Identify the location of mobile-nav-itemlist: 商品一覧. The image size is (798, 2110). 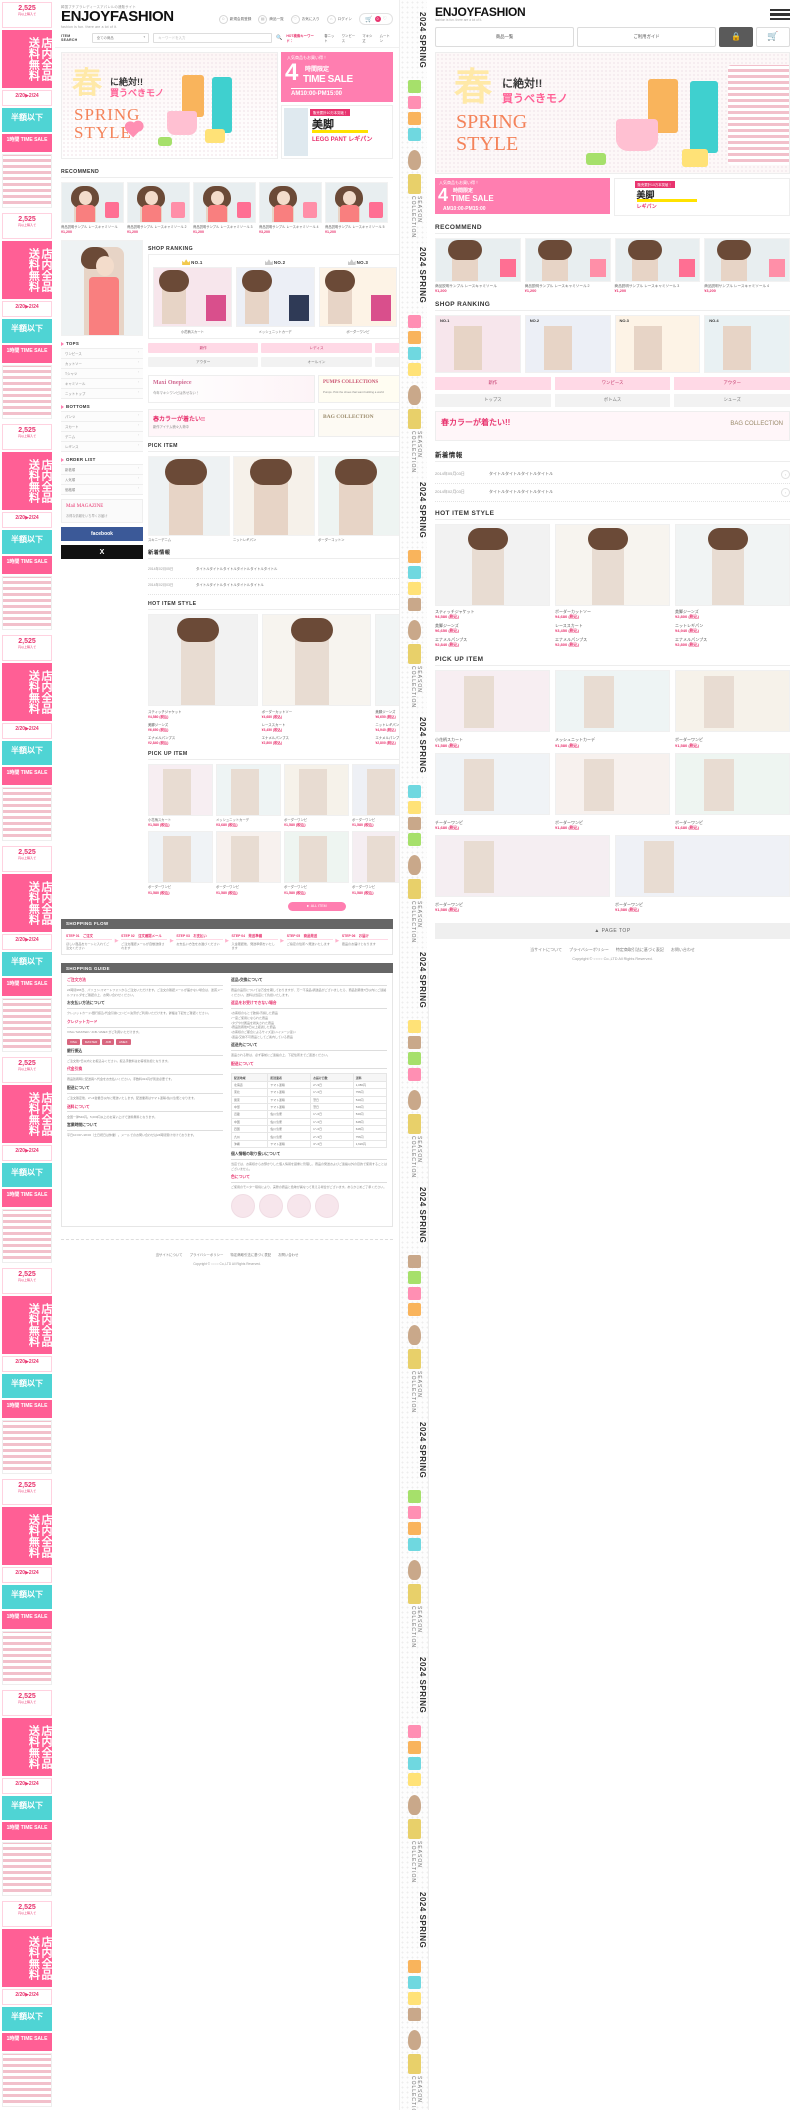
(504, 36).